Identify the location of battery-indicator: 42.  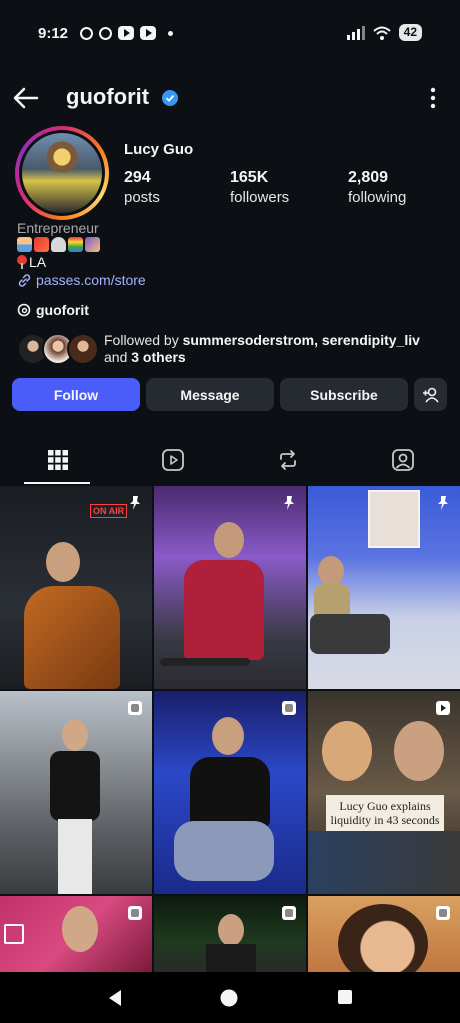
(410, 32).